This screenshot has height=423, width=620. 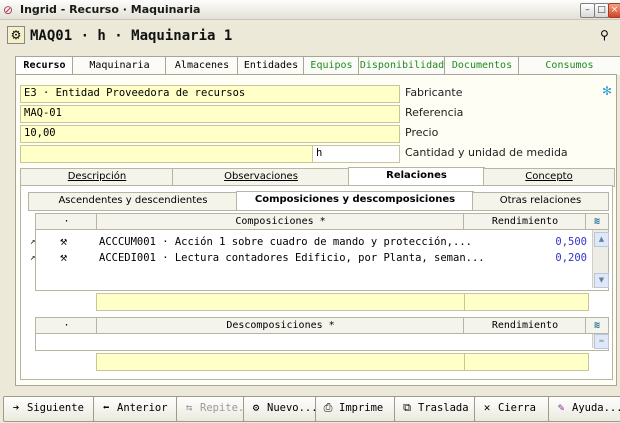 I want to click on entity-field: E3 · Entidad Proveedora de recursos, so click(x=210, y=94).